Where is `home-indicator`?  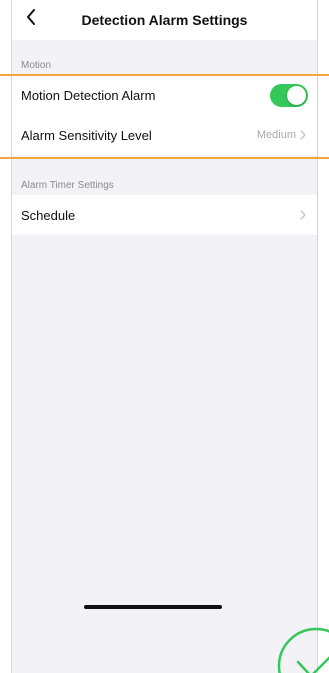
home-indicator is located at coordinates (153, 607).